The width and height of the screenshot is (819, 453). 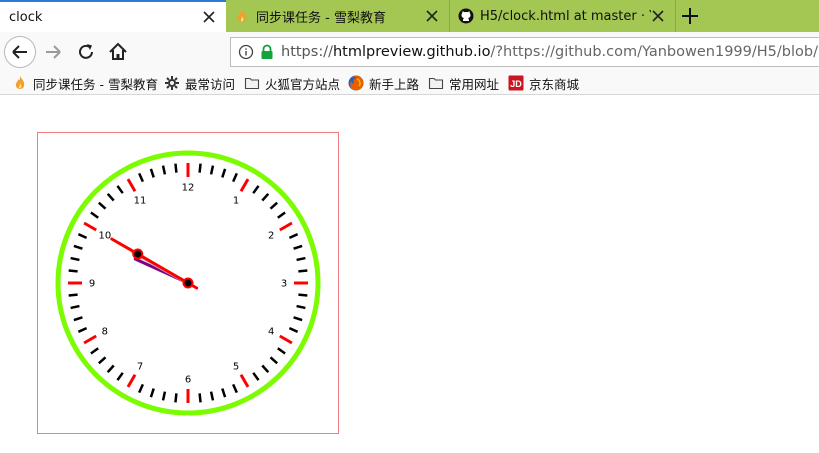 I want to click on tab-xueli: 同步课任务 - 雪梨教育, so click(x=338, y=16).